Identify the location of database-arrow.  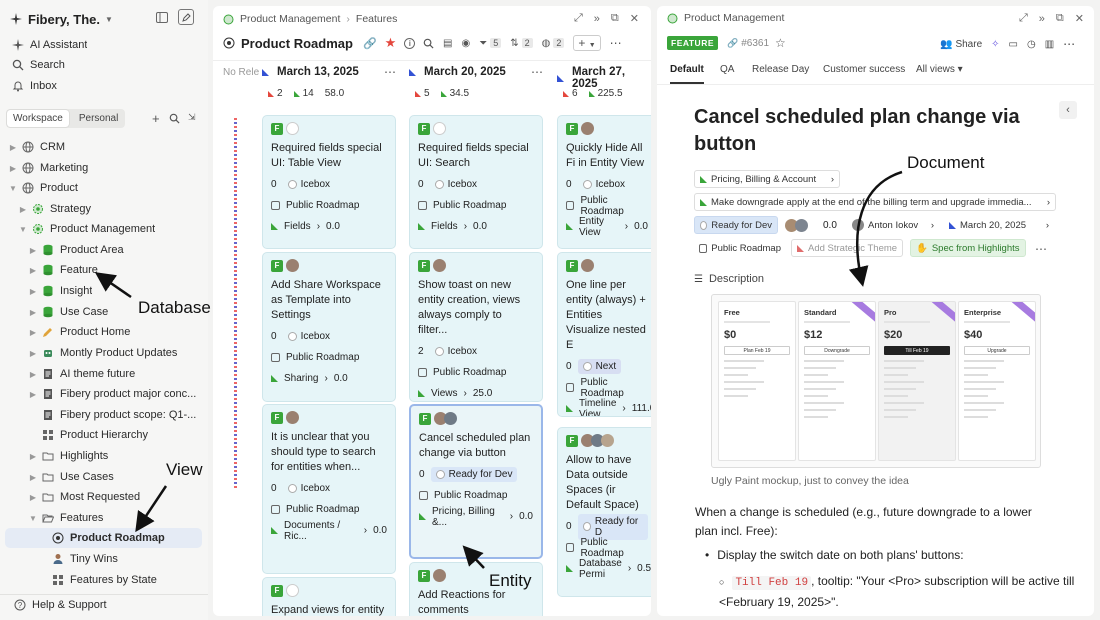
(113, 285).